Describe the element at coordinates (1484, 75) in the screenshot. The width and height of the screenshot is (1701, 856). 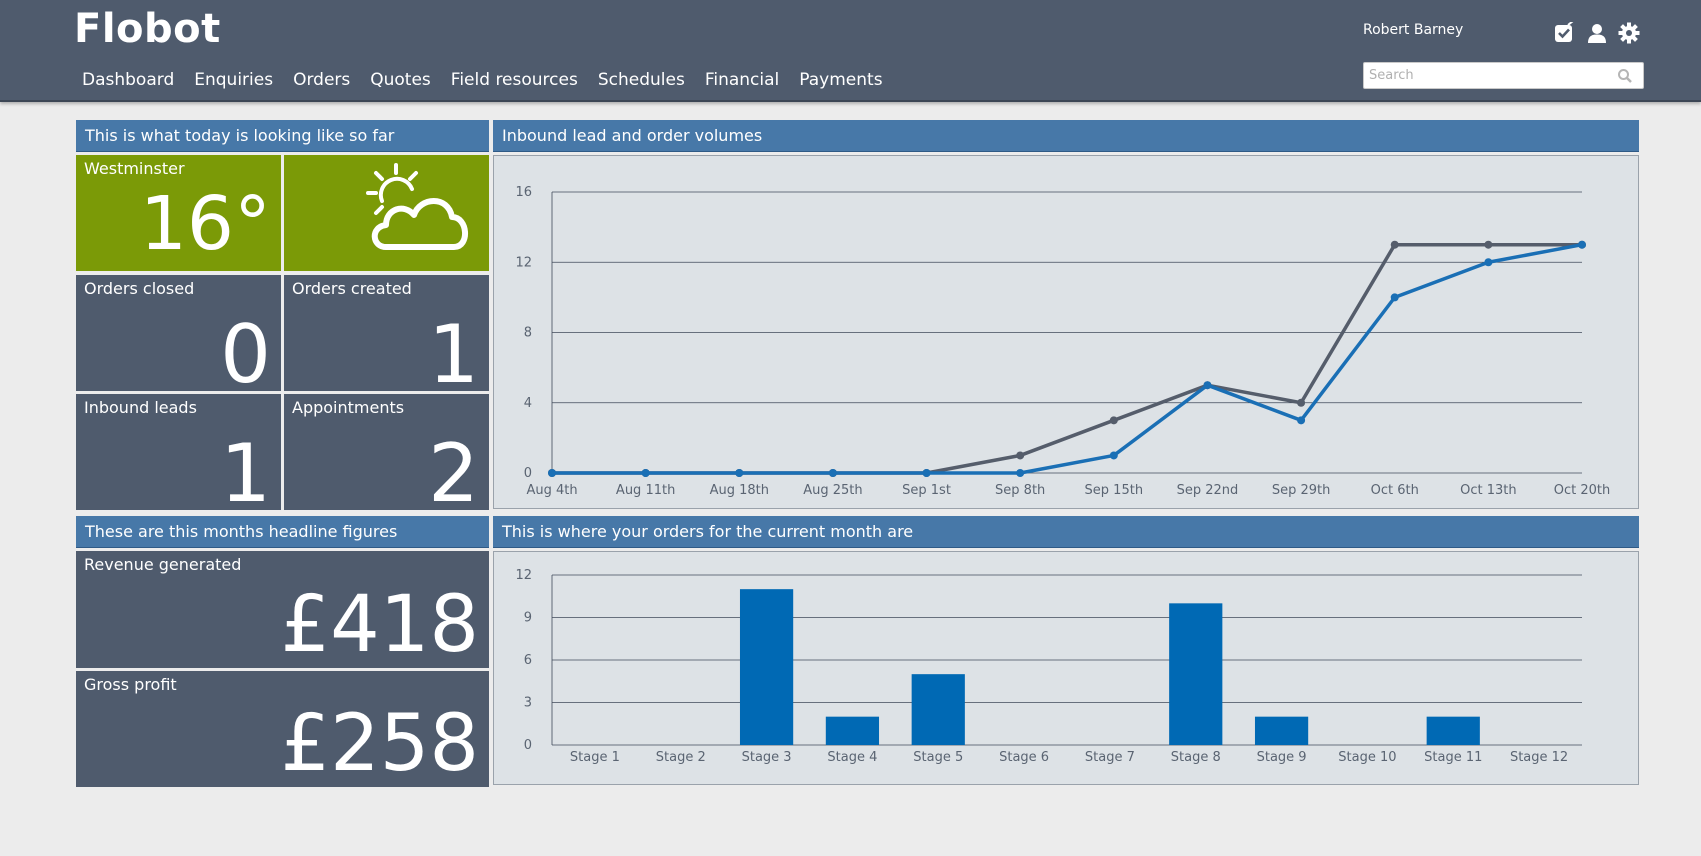
I see `search-input` at that location.